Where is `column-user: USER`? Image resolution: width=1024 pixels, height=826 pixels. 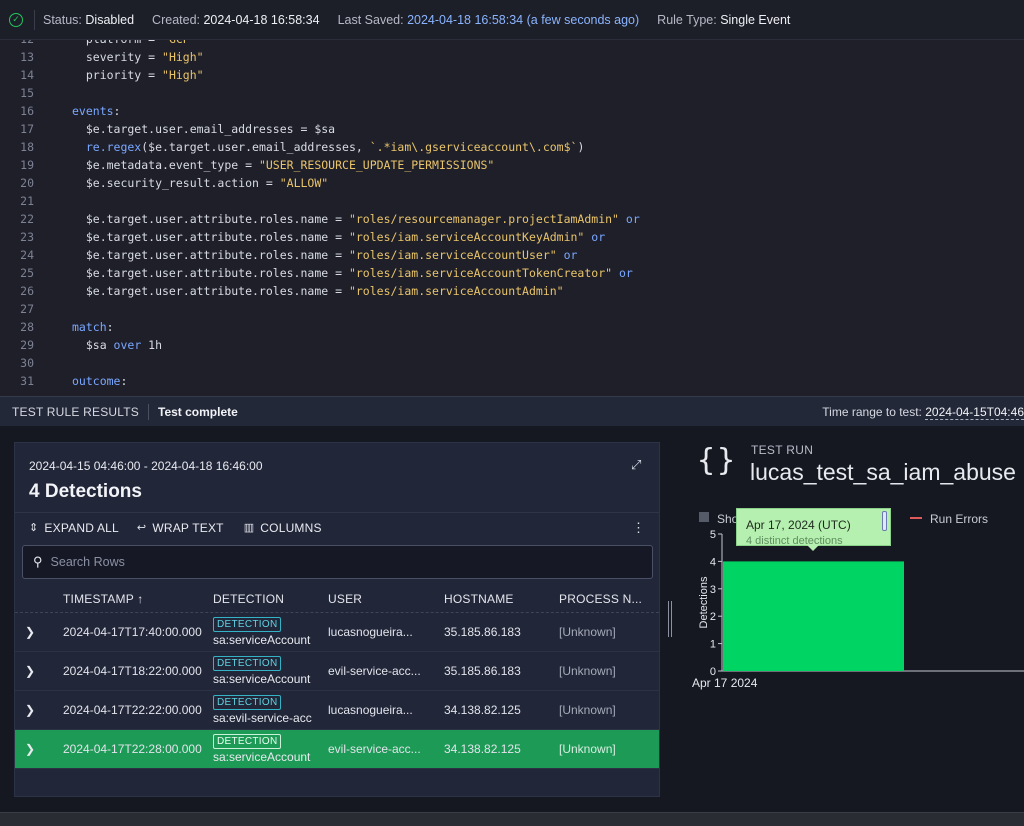 column-user: USER is located at coordinates (345, 599).